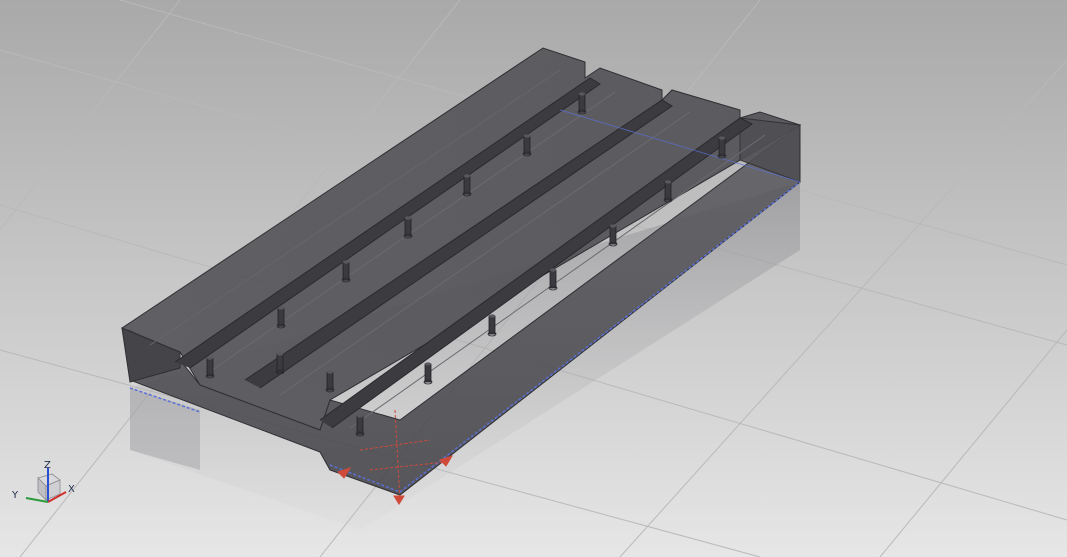 The width and height of the screenshot is (1067, 557). What do you see at coordinates (15, 495) in the screenshot?
I see `y-axis-label: Y` at bounding box center [15, 495].